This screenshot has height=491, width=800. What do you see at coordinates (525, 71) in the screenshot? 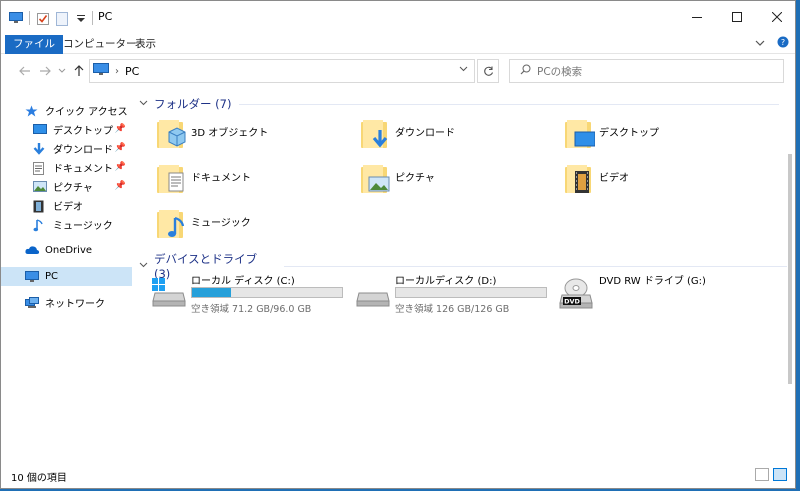
I see `search-icon` at bounding box center [525, 71].